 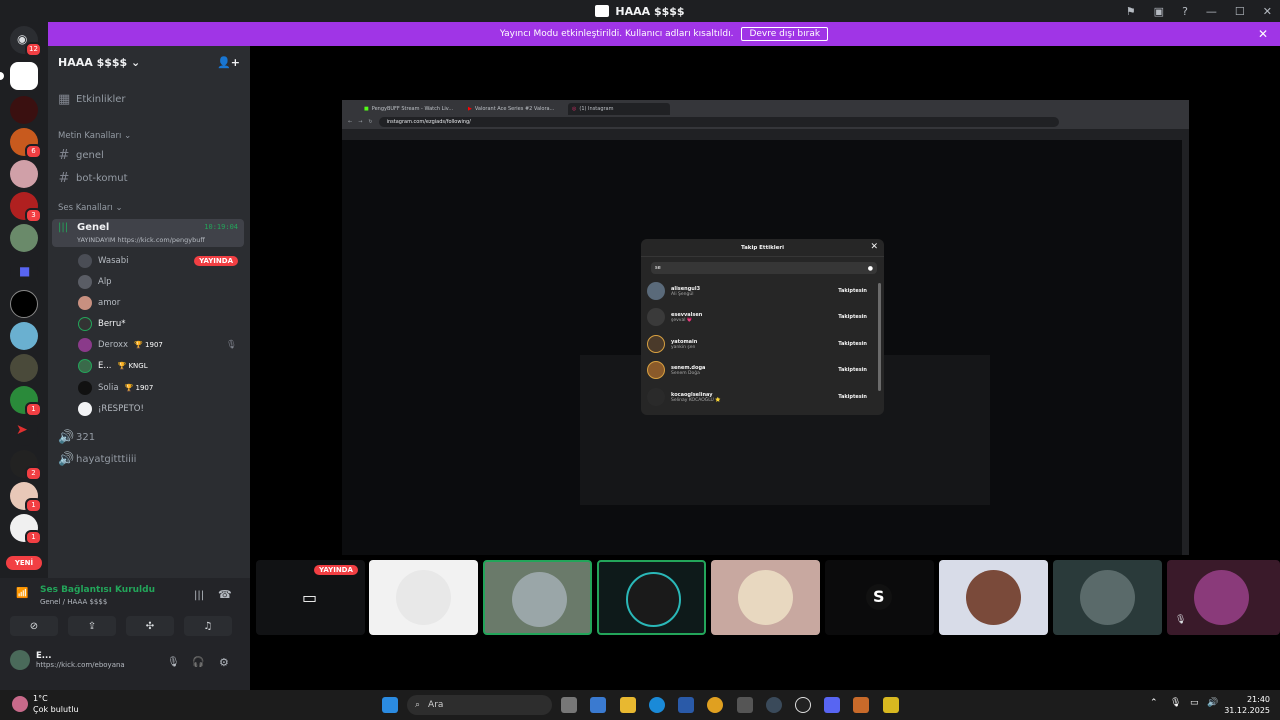 What do you see at coordinates (350, 122) in the screenshot?
I see `back-icon: ←` at bounding box center [350, 122].